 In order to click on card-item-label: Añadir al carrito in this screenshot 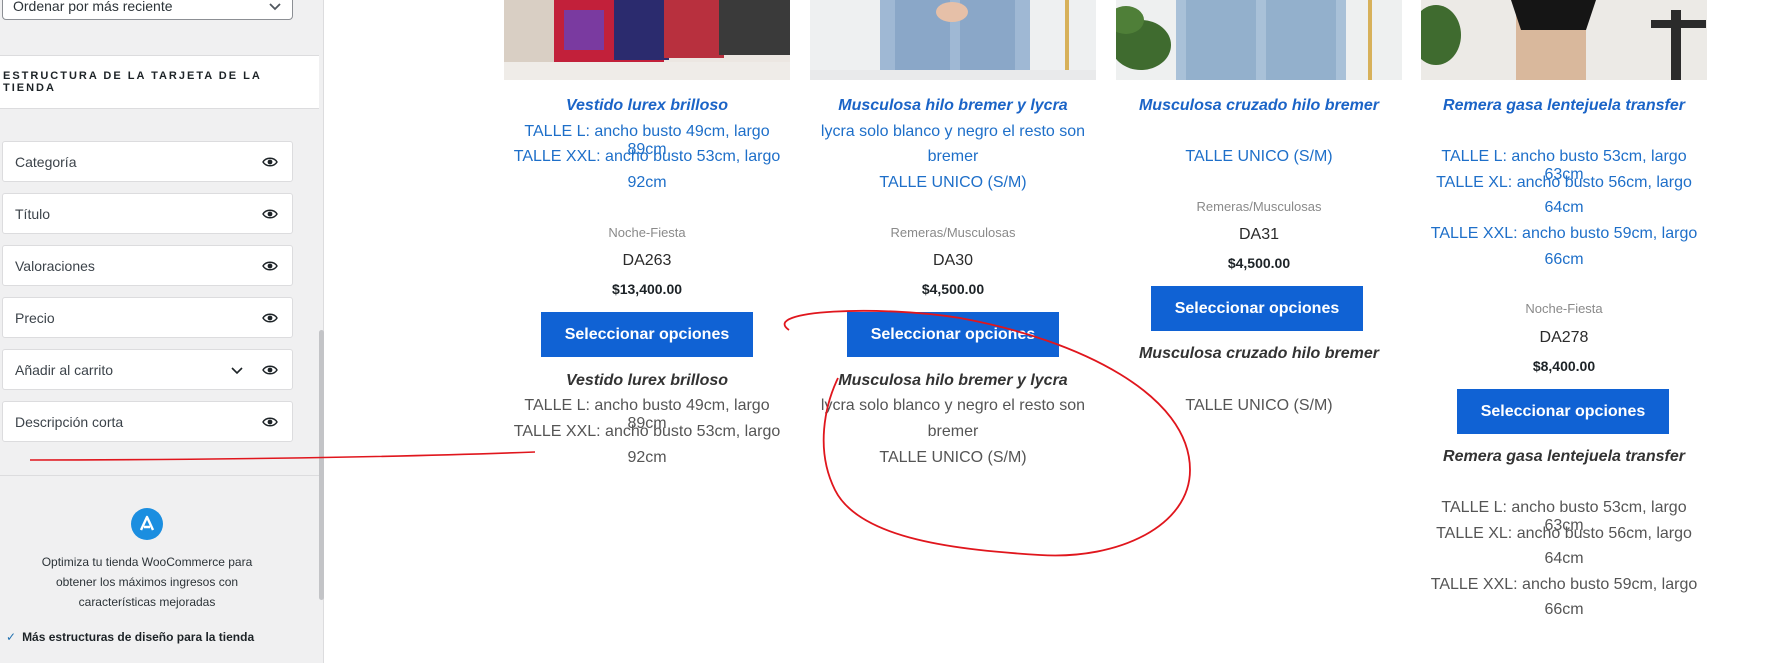, I will do `click(64, 370)`.